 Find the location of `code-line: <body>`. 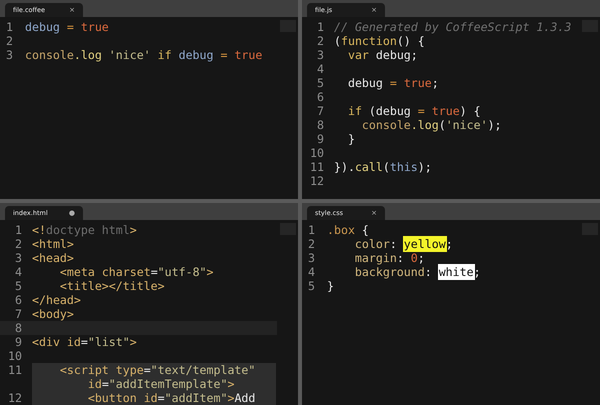

code-line: <body> is located at coordinates (53, 314).